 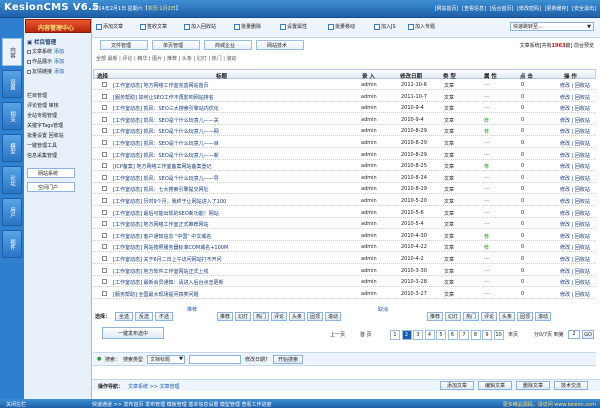 What do you see at coordinates (280, 45) in the screenshot?
I see `subtab-tech: 网站技术` at bounding box center [280, 45].